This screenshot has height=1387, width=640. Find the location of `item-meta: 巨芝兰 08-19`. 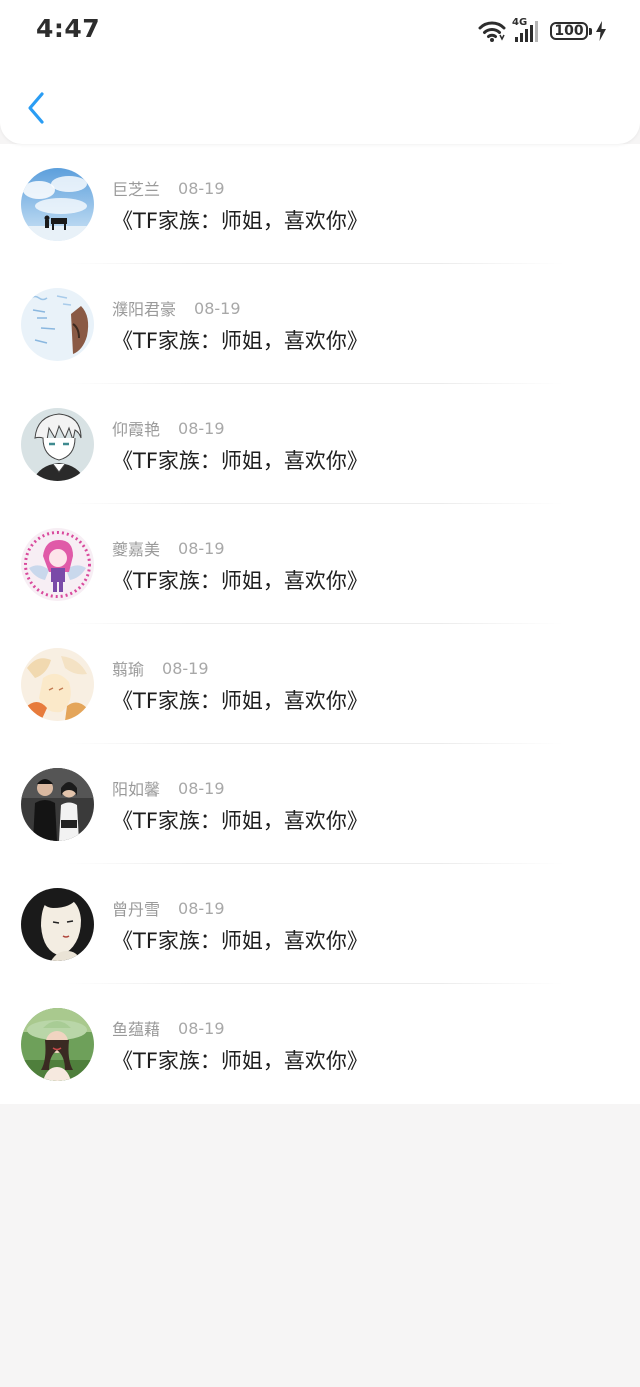

item-meta: 巨芝兰 08-19 is located at coordinates (168, 188).